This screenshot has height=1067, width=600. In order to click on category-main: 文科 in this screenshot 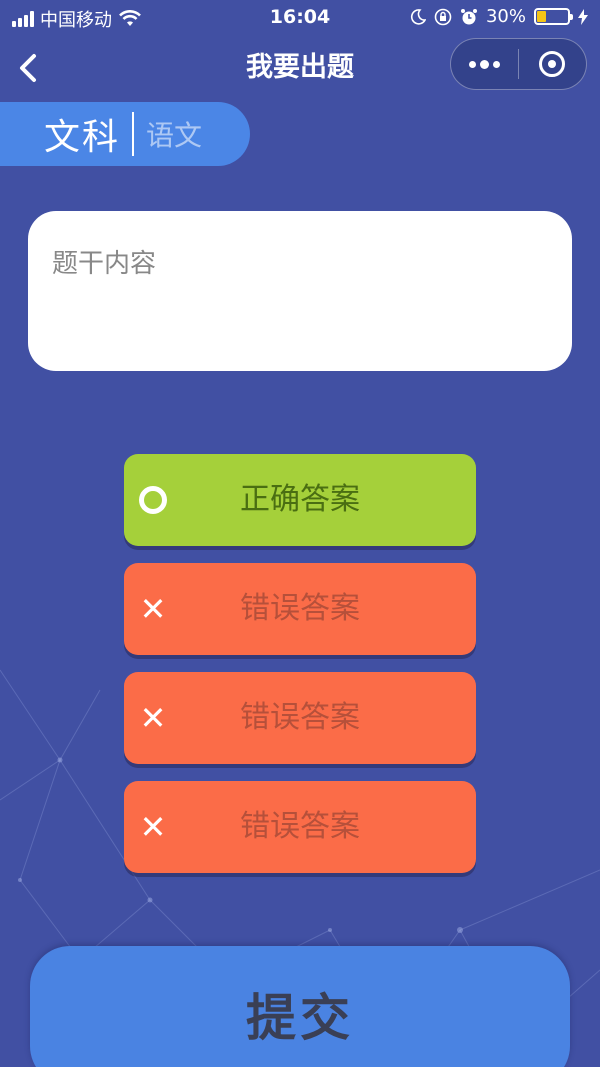, I will do `click(82, 137)`.